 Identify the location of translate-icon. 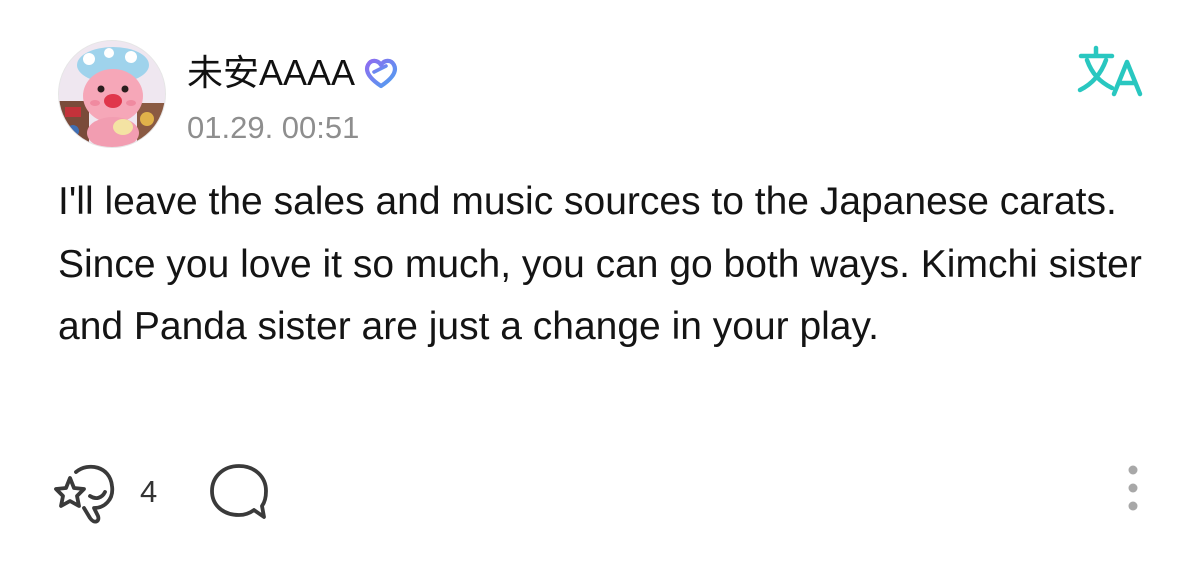
(1110, 71).